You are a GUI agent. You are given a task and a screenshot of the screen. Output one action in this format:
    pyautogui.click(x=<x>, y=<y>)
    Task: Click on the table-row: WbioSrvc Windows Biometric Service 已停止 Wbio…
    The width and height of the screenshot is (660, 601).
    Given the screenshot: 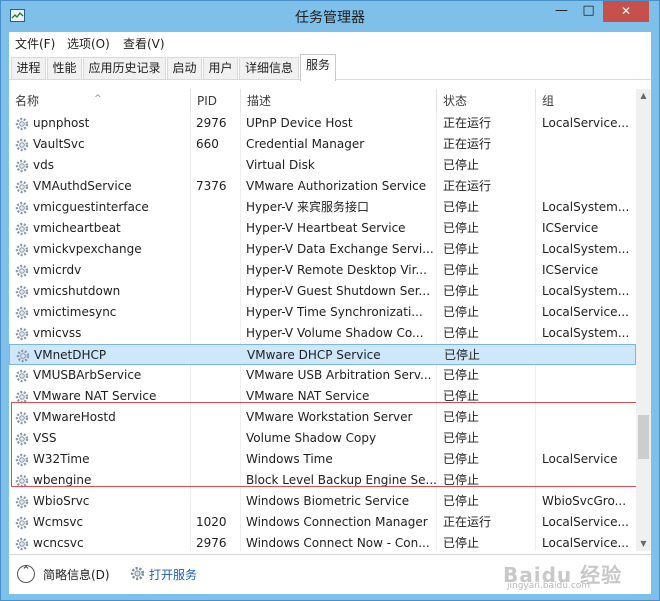 What is the action you would take?
    pyautogui.click(x=322, y=501)
    